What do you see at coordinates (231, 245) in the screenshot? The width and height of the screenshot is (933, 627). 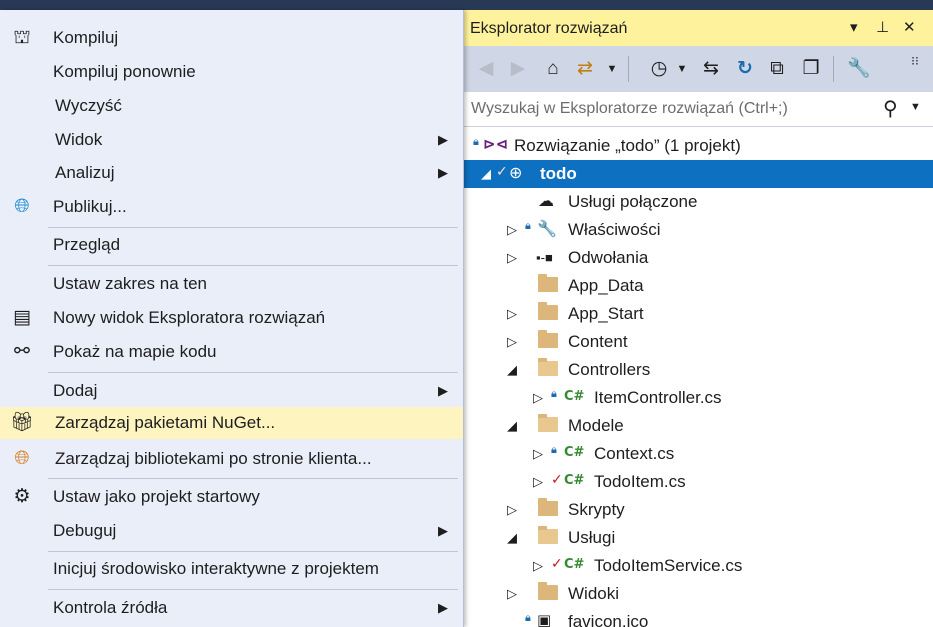 I see `menu-item-overview: Przegląd` at bounding box center [231, 245].